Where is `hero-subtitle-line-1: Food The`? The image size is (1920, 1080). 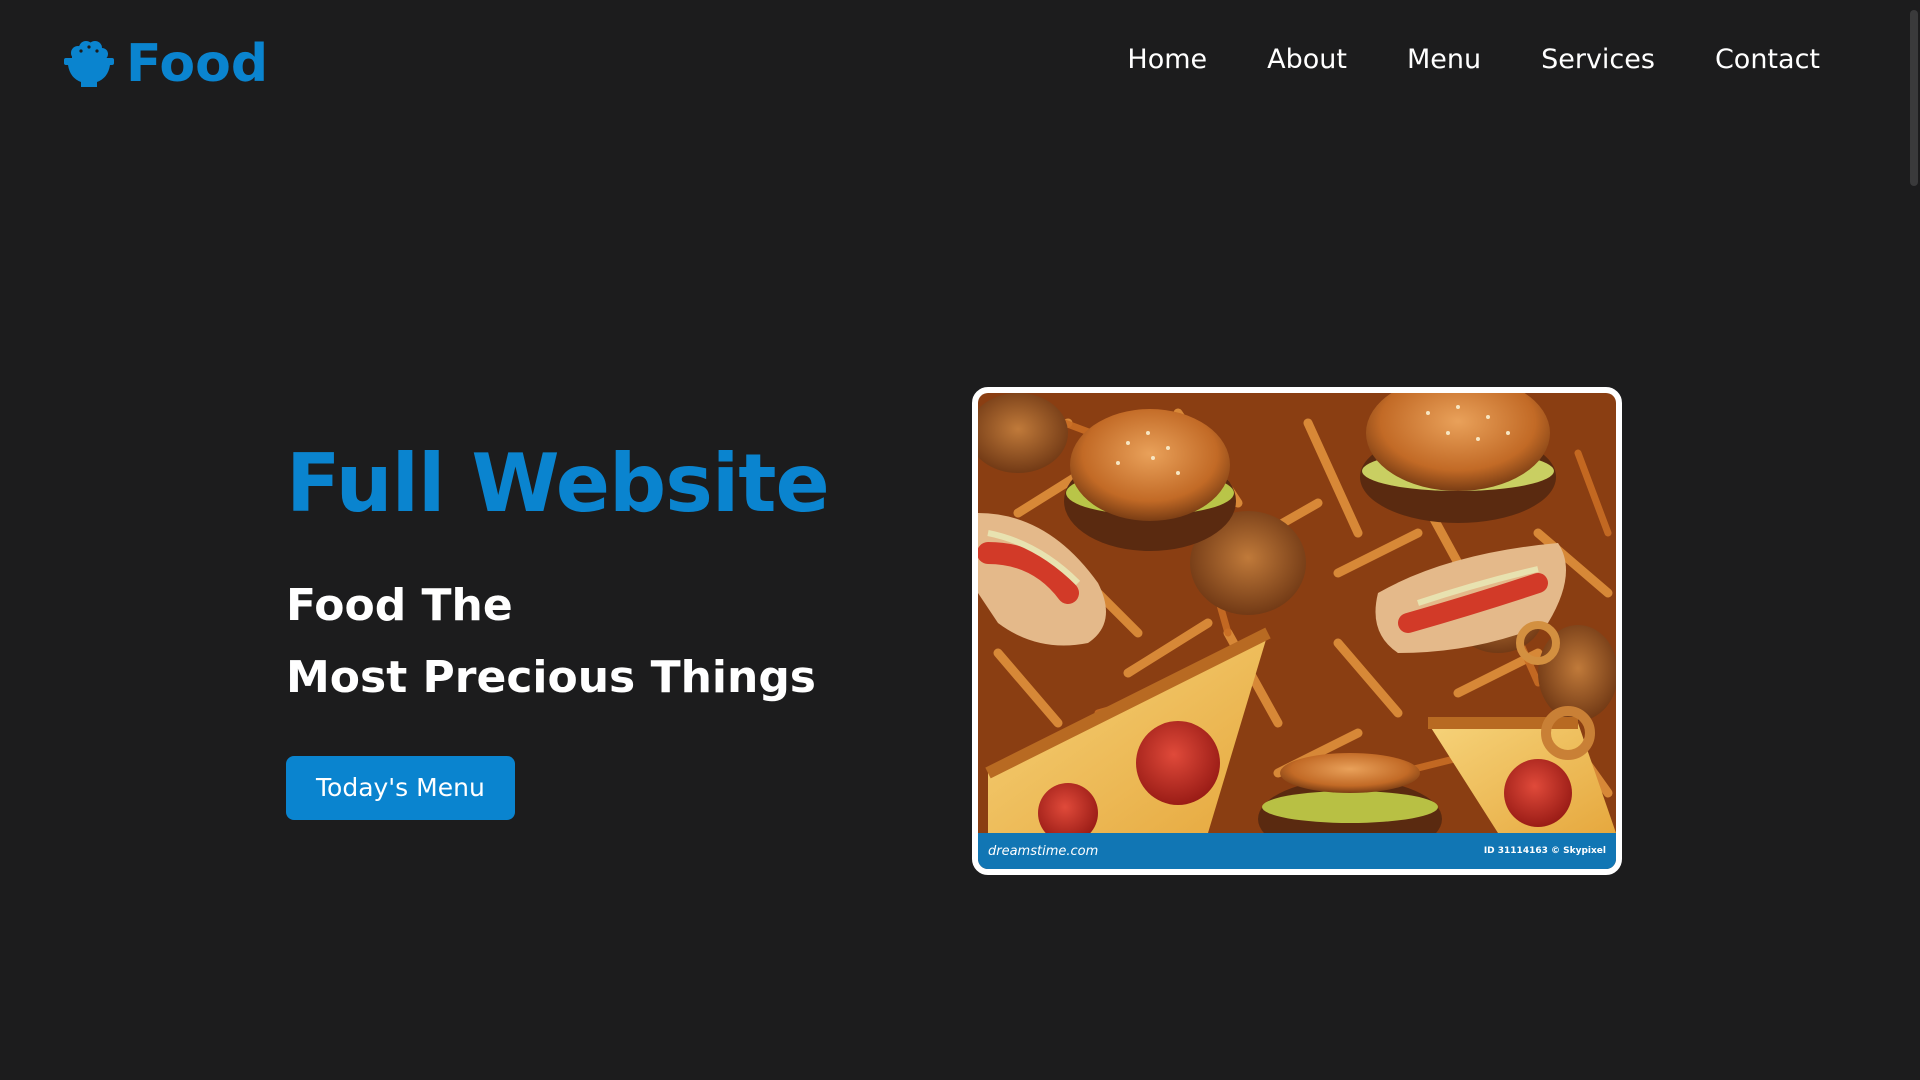
hero-subtitle-line-1: Food The is located at coordinates (399, 605).